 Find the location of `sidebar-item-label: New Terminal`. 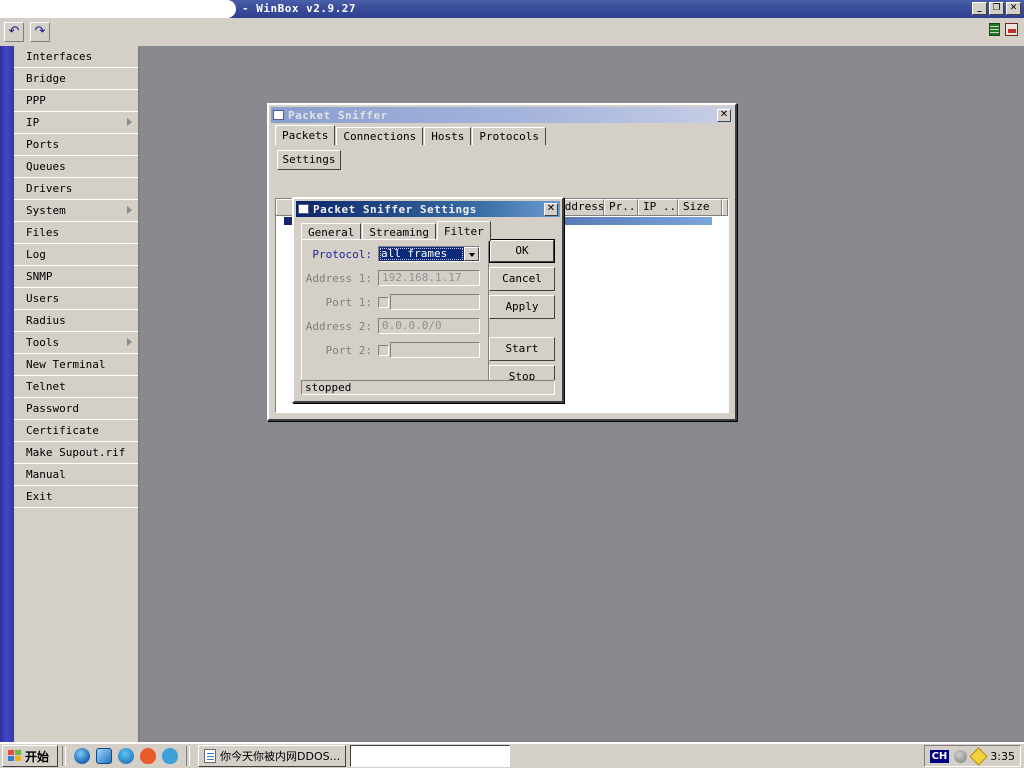

sidebar-item-label: New Terminal is located at coordinates (66, 364).